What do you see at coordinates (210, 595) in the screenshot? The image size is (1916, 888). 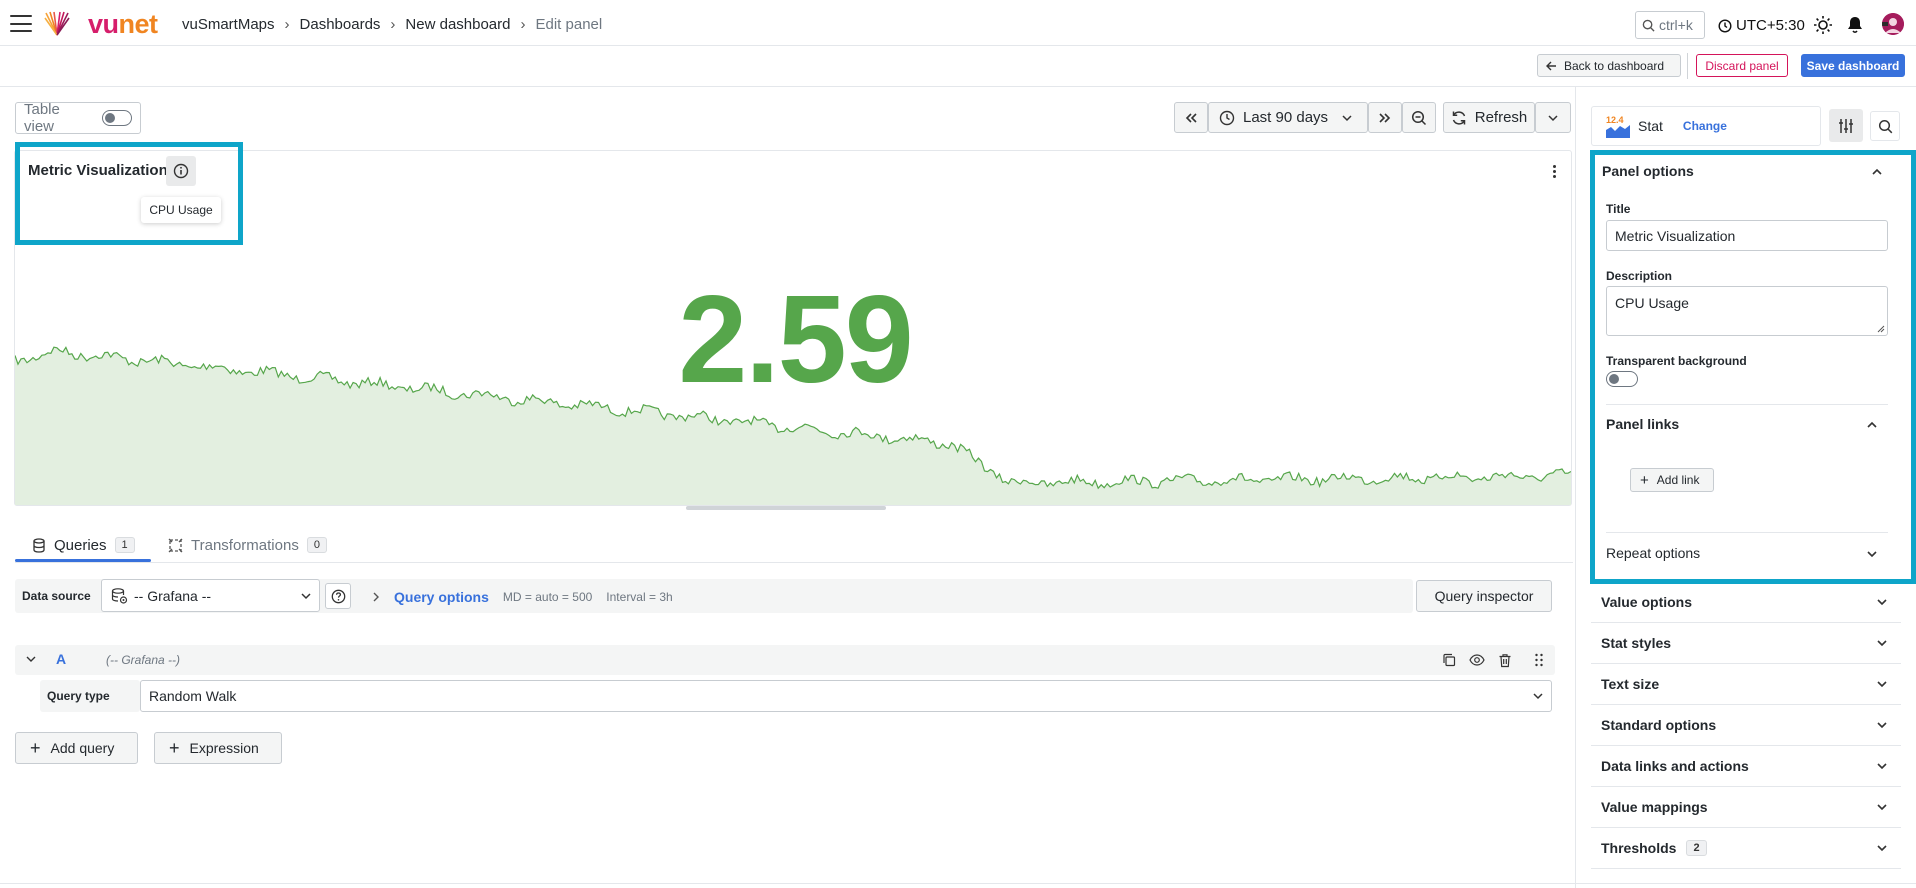 I see `datasource-select: -- Grafana --` at bounding box center [210, 595].